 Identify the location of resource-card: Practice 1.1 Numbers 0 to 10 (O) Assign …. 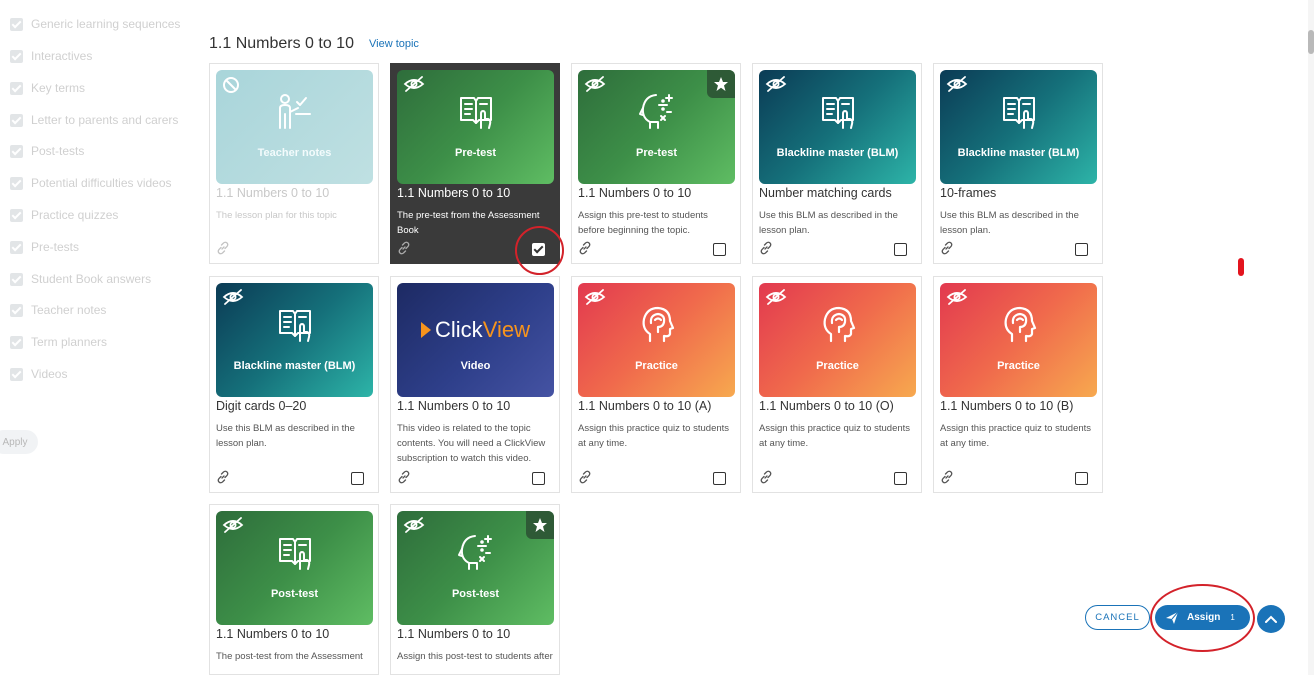
(837, 384).